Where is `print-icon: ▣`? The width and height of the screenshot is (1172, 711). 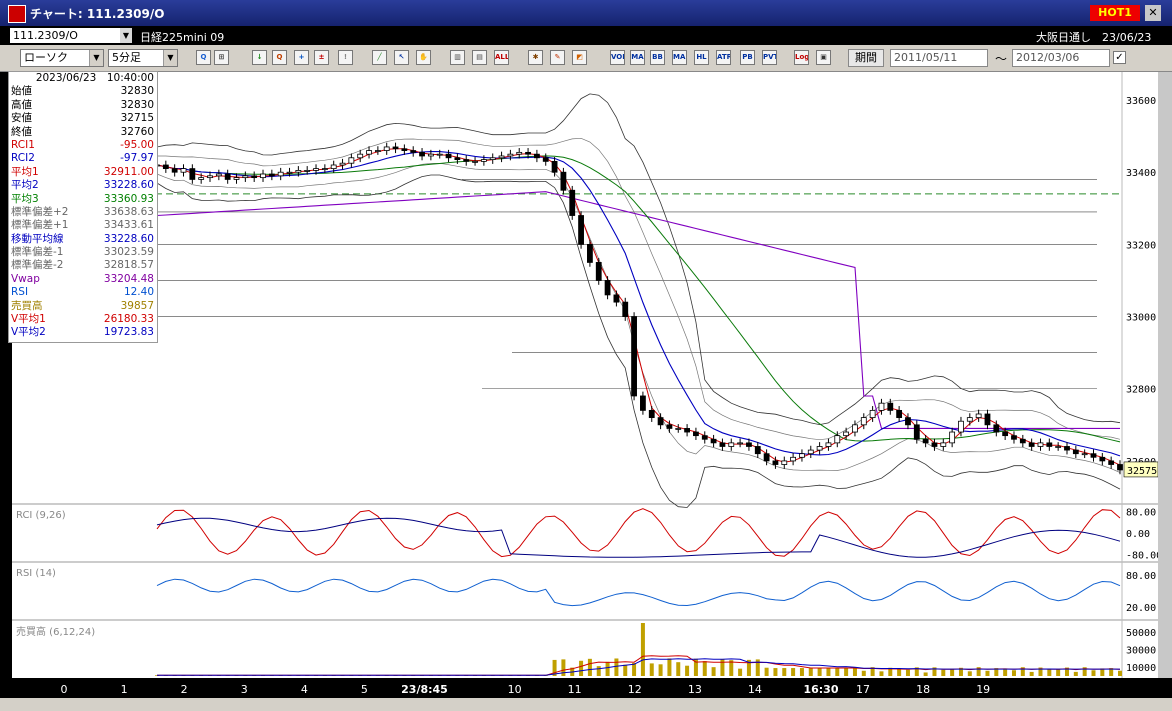 print-icon: ▣ is located at coordinates (823, 57).